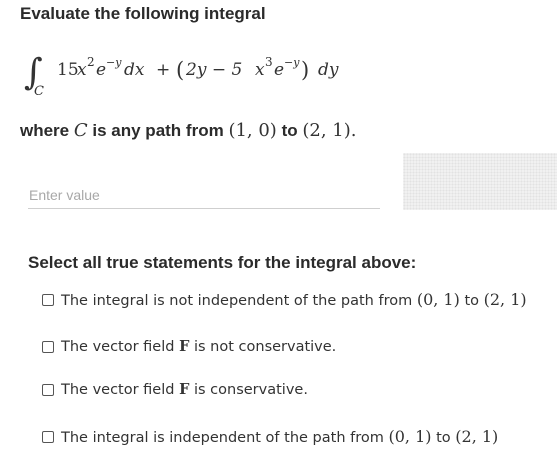 Image resolution: width=557 pixels, height=476 pixels. Describe the element at coordinates (45, 130) in the screenshot. I see `where-prefix: where` at that location.